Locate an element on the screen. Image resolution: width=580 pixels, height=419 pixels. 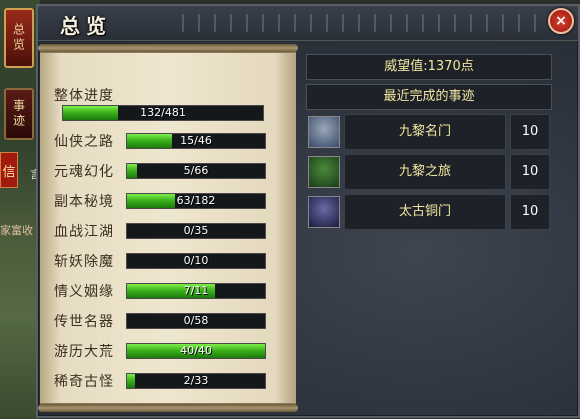
overall-progress-bar: 132/481 is located at coordinates (163, 113).